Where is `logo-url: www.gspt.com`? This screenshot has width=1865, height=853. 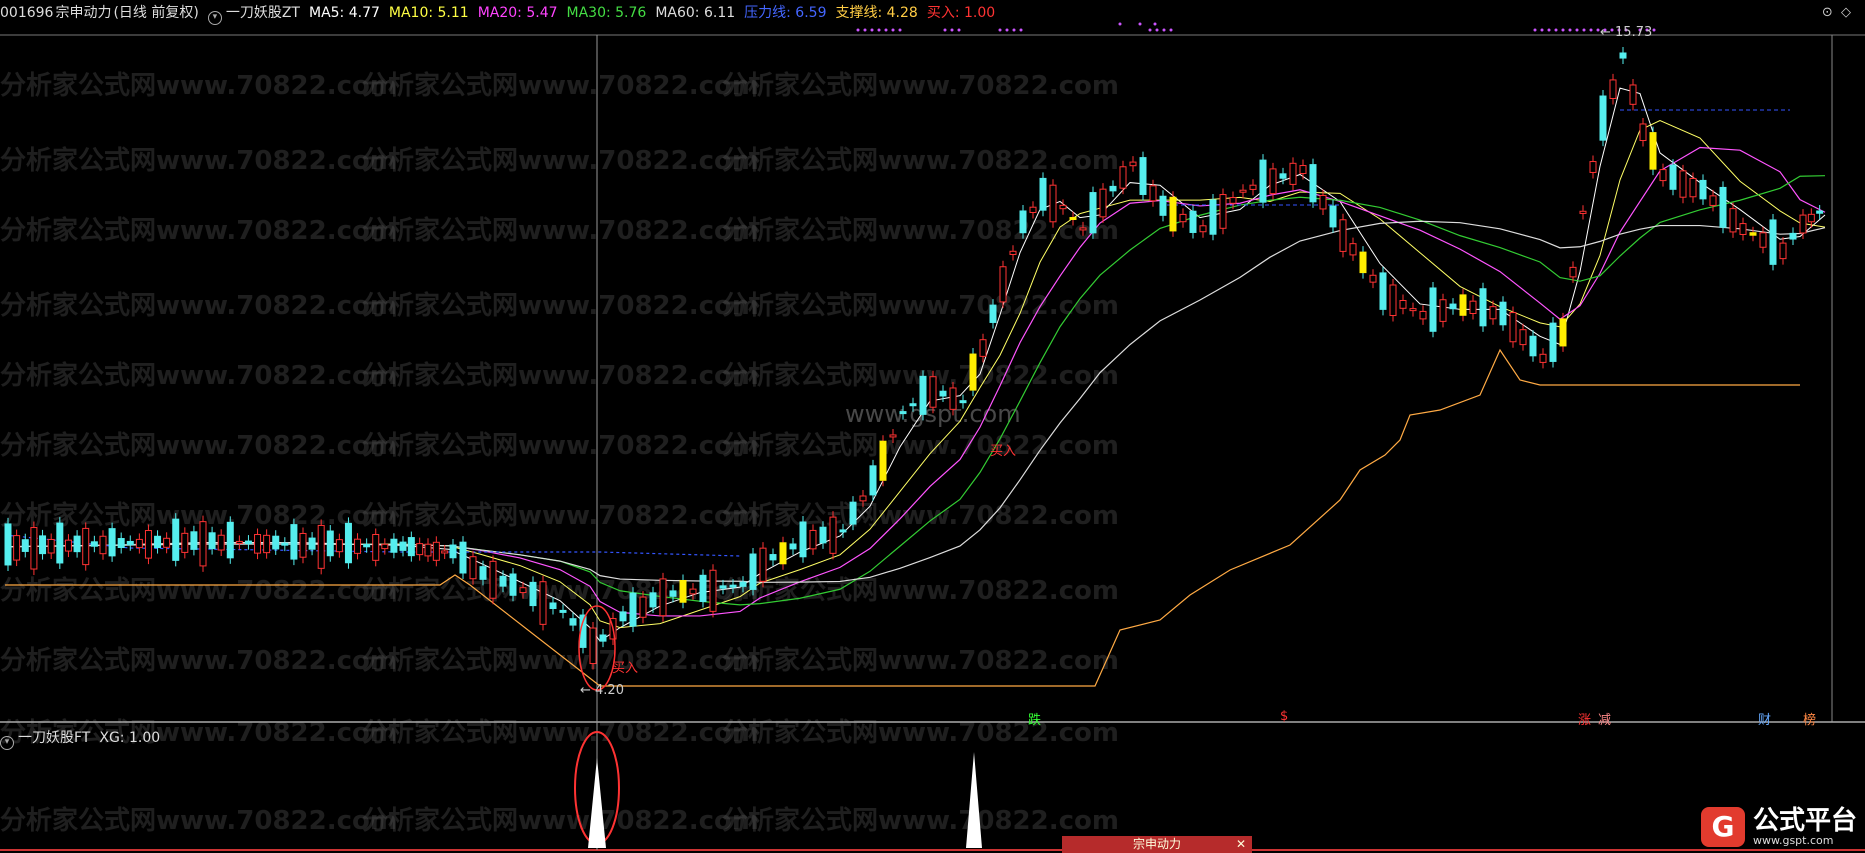
logo-url: www.gspt.com is located at coordinates (1793, 840).